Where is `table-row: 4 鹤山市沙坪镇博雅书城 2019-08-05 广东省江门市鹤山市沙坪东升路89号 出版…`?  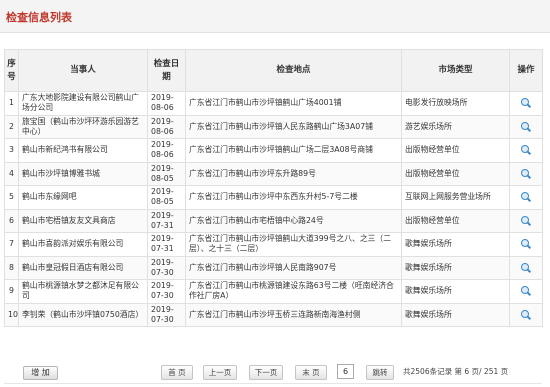
table-row: 4 鹤山市沙坪镇博雅书城 2019-08-05 广东省江门市鹤山市沙坪东升路89号 出版… is located at coordinates (273, 173).